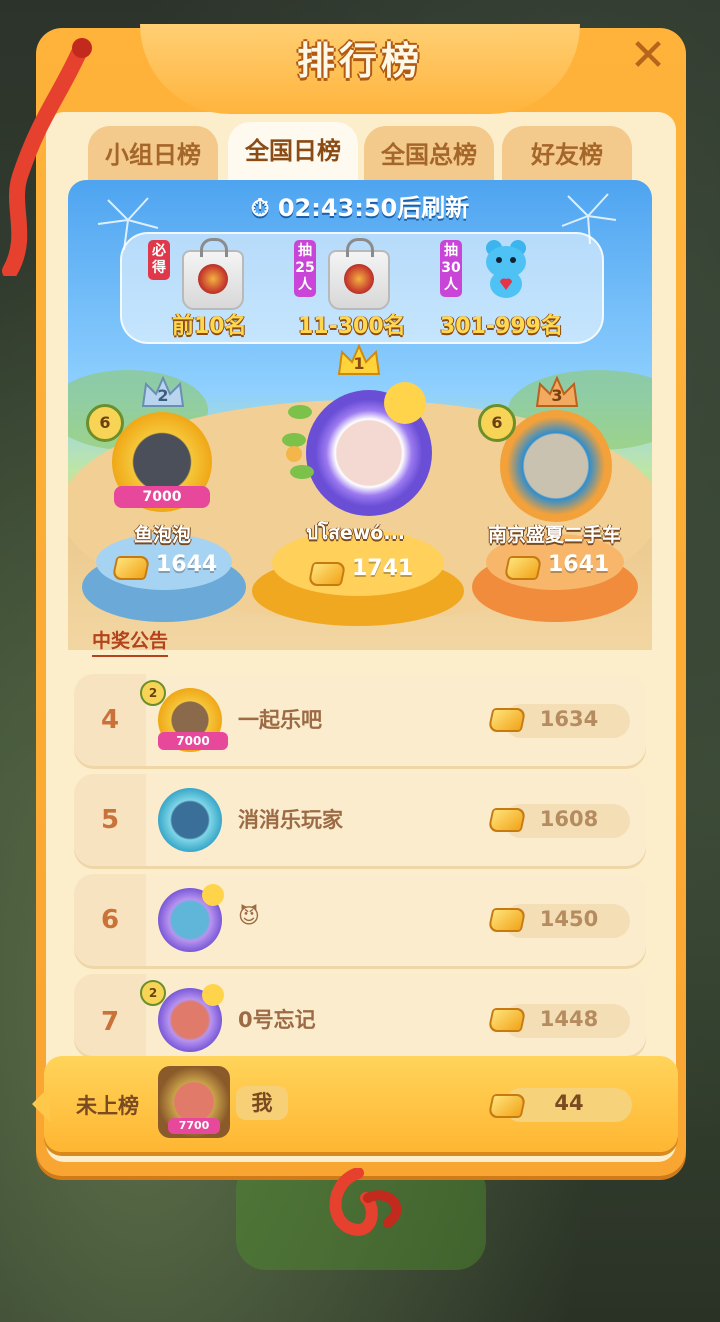 Image resolution: width=720 pixels, height=1322 pixels. I want to click on score-third: 1641, so click(579, 564).